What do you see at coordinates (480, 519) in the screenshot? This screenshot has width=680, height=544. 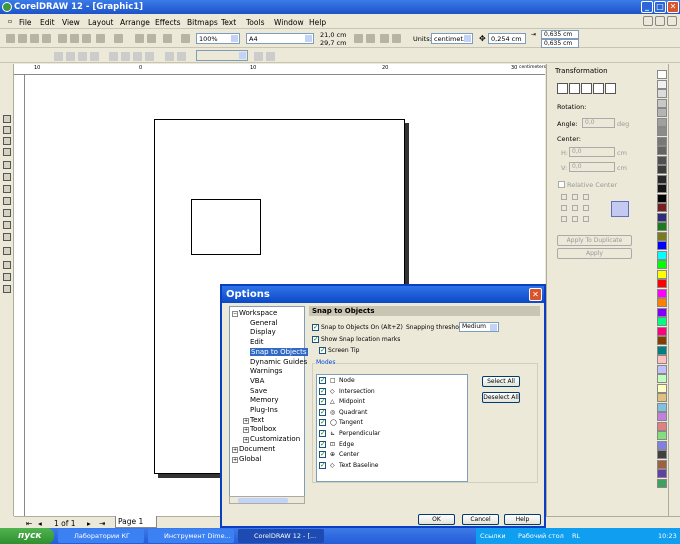 I see `cancel-button: Cancel` at bounding box center [480, 519].